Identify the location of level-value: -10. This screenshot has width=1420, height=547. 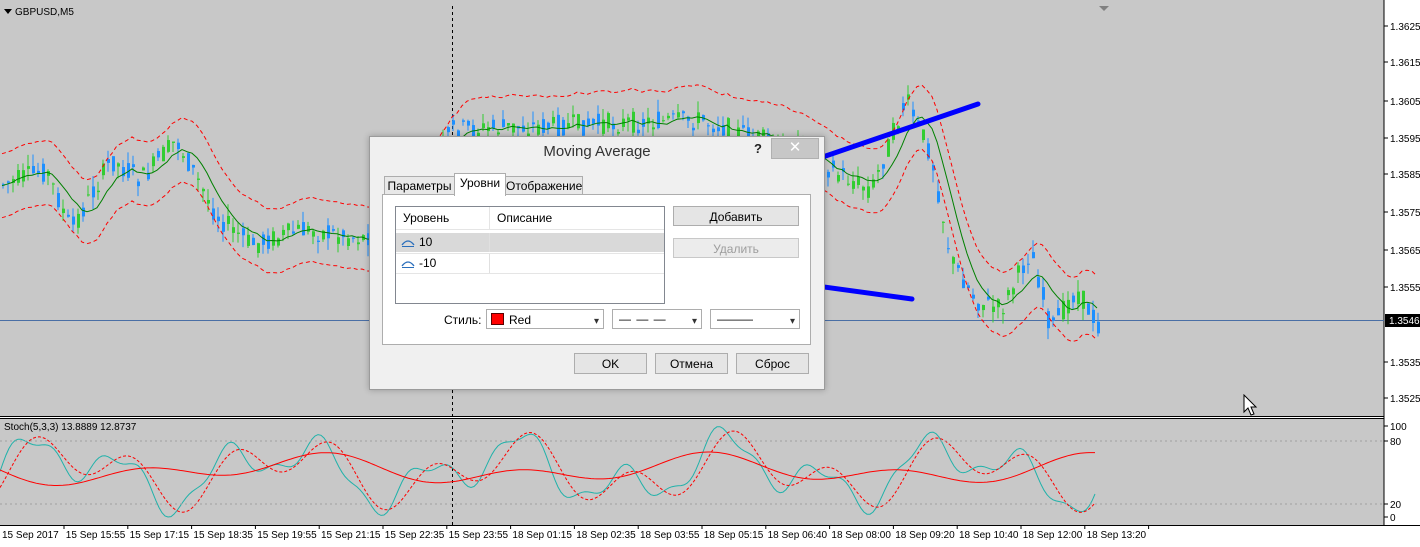
(428, 263).